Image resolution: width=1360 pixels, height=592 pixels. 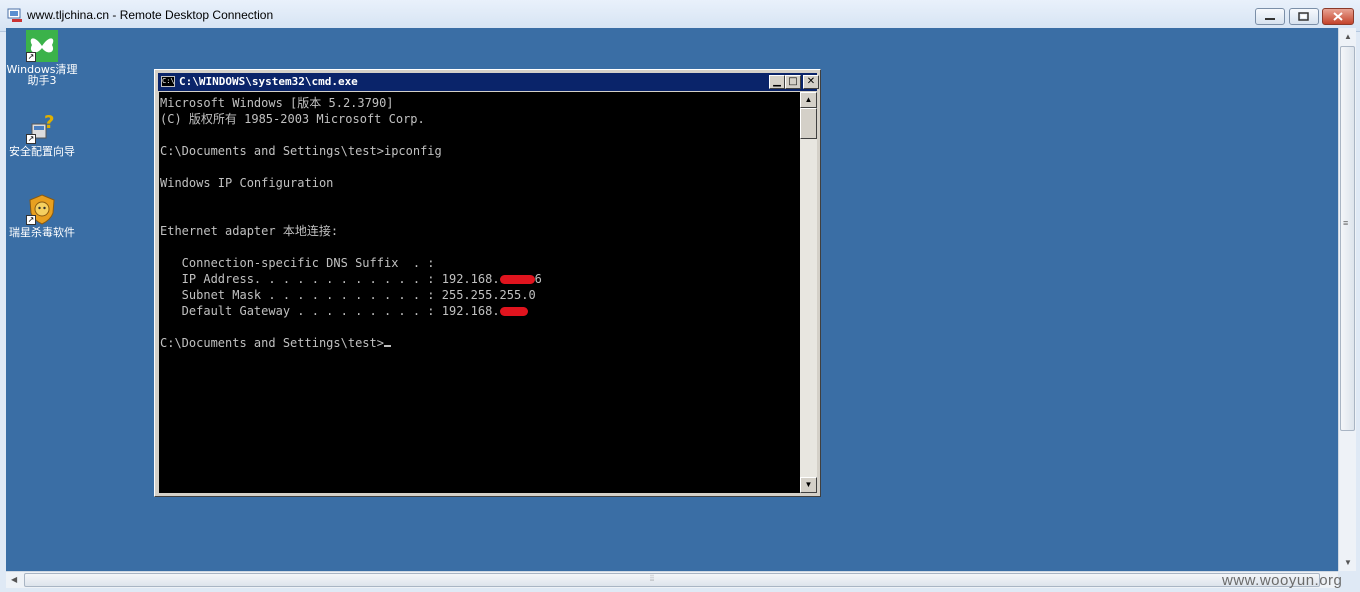 What do you see at coordinates (301, 151) in the screenshot?
I see `console-line: C:\Documents and Settings\test>ipconfig` at bounding box center [301, 151].